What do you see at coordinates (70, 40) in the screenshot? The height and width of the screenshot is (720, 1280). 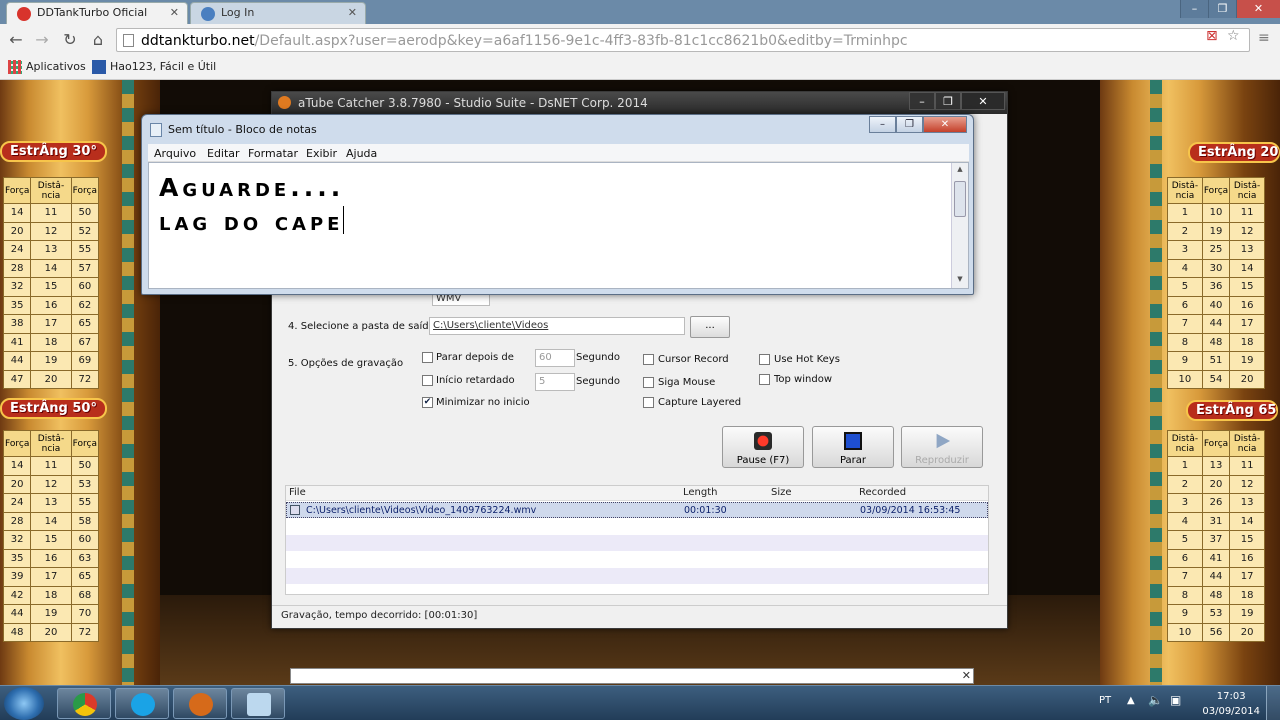 I see `reload-icon: ↻` at bounding box center [70, 40].